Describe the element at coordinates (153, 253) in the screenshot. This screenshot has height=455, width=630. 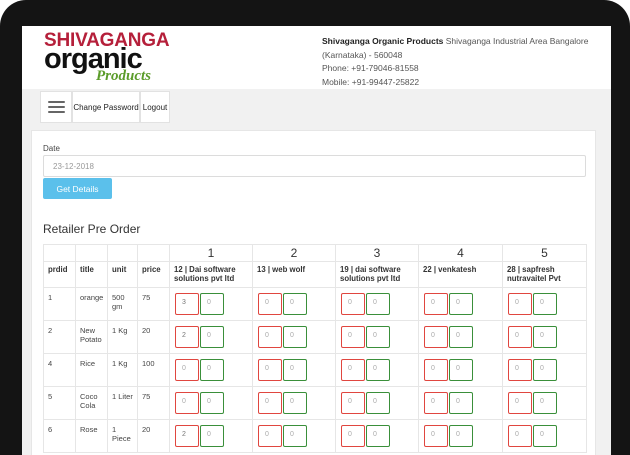
I see `blank-header` at that location.